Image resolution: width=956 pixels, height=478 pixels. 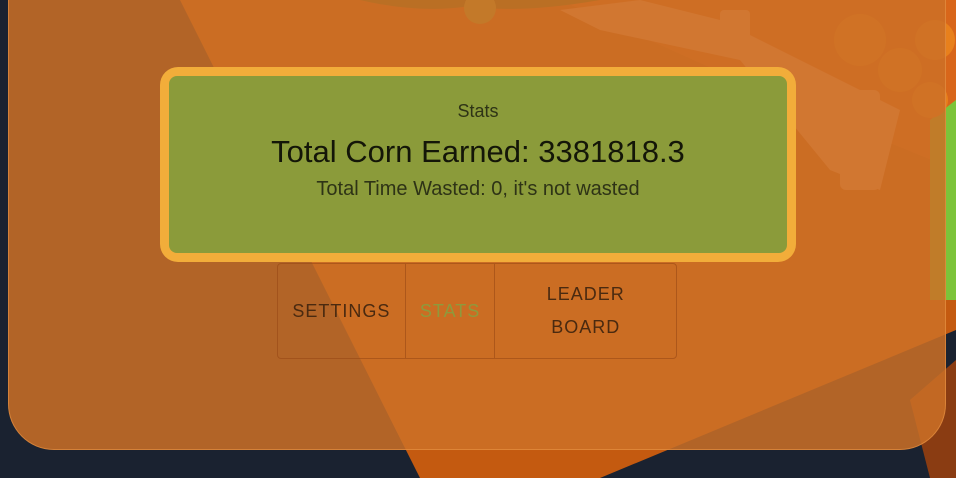 What do you see at coordinates (342, 311) in the screenshot?
I see `tab-settings: SETTINGS` at bounding box center [342, 311].